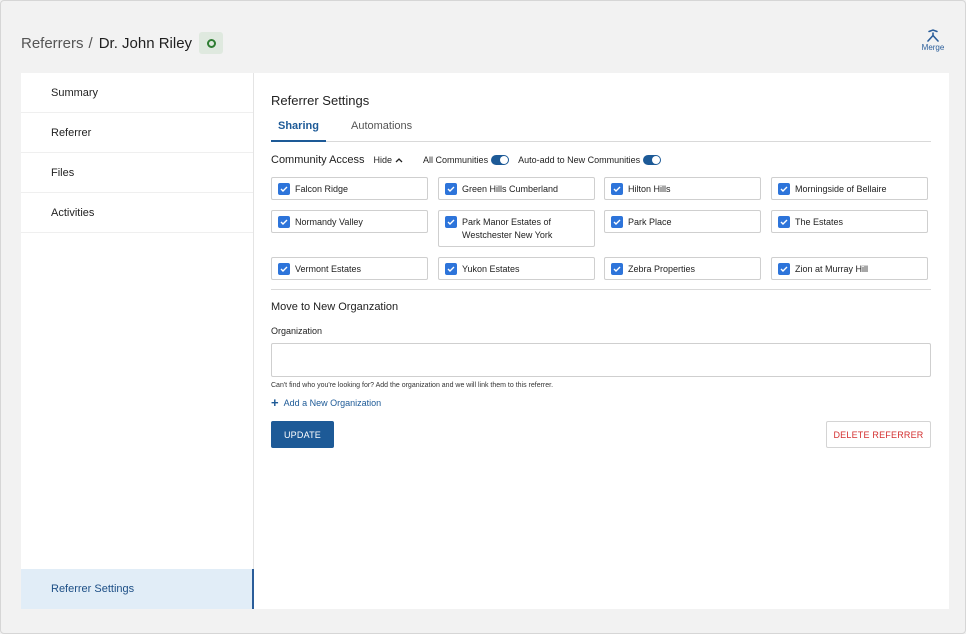  I want to click on community-name: Green Hills Cumberland, so click(510, 189).